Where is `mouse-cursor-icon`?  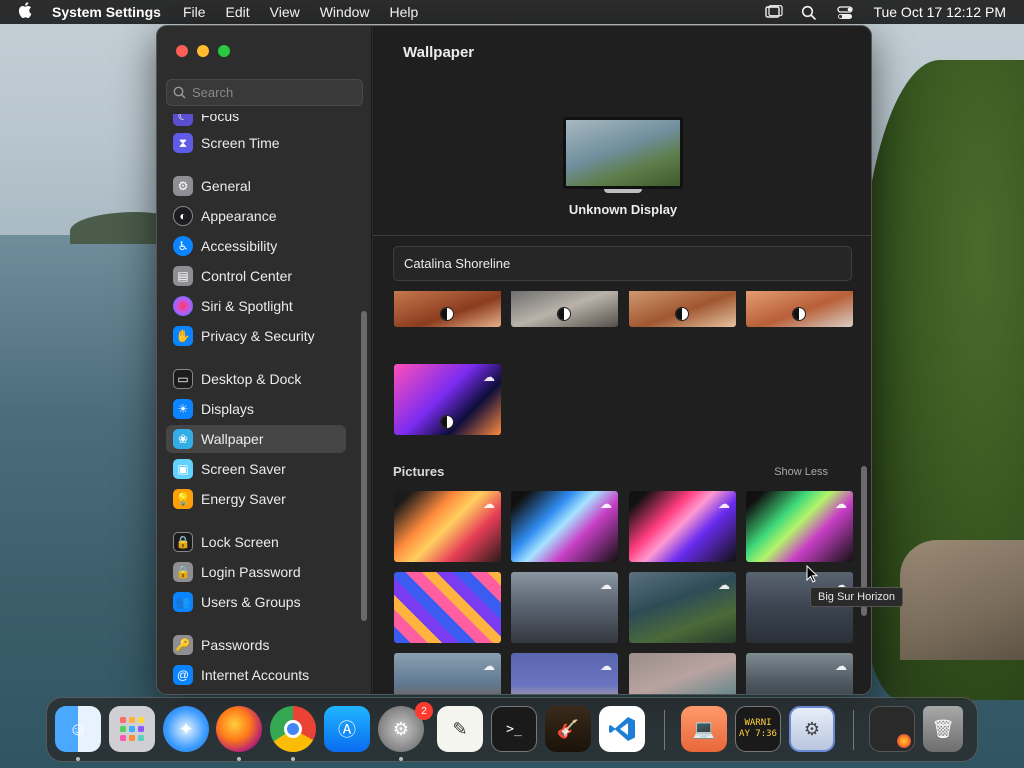 mouse-cursor-icon is located at coordinates (812, 574).